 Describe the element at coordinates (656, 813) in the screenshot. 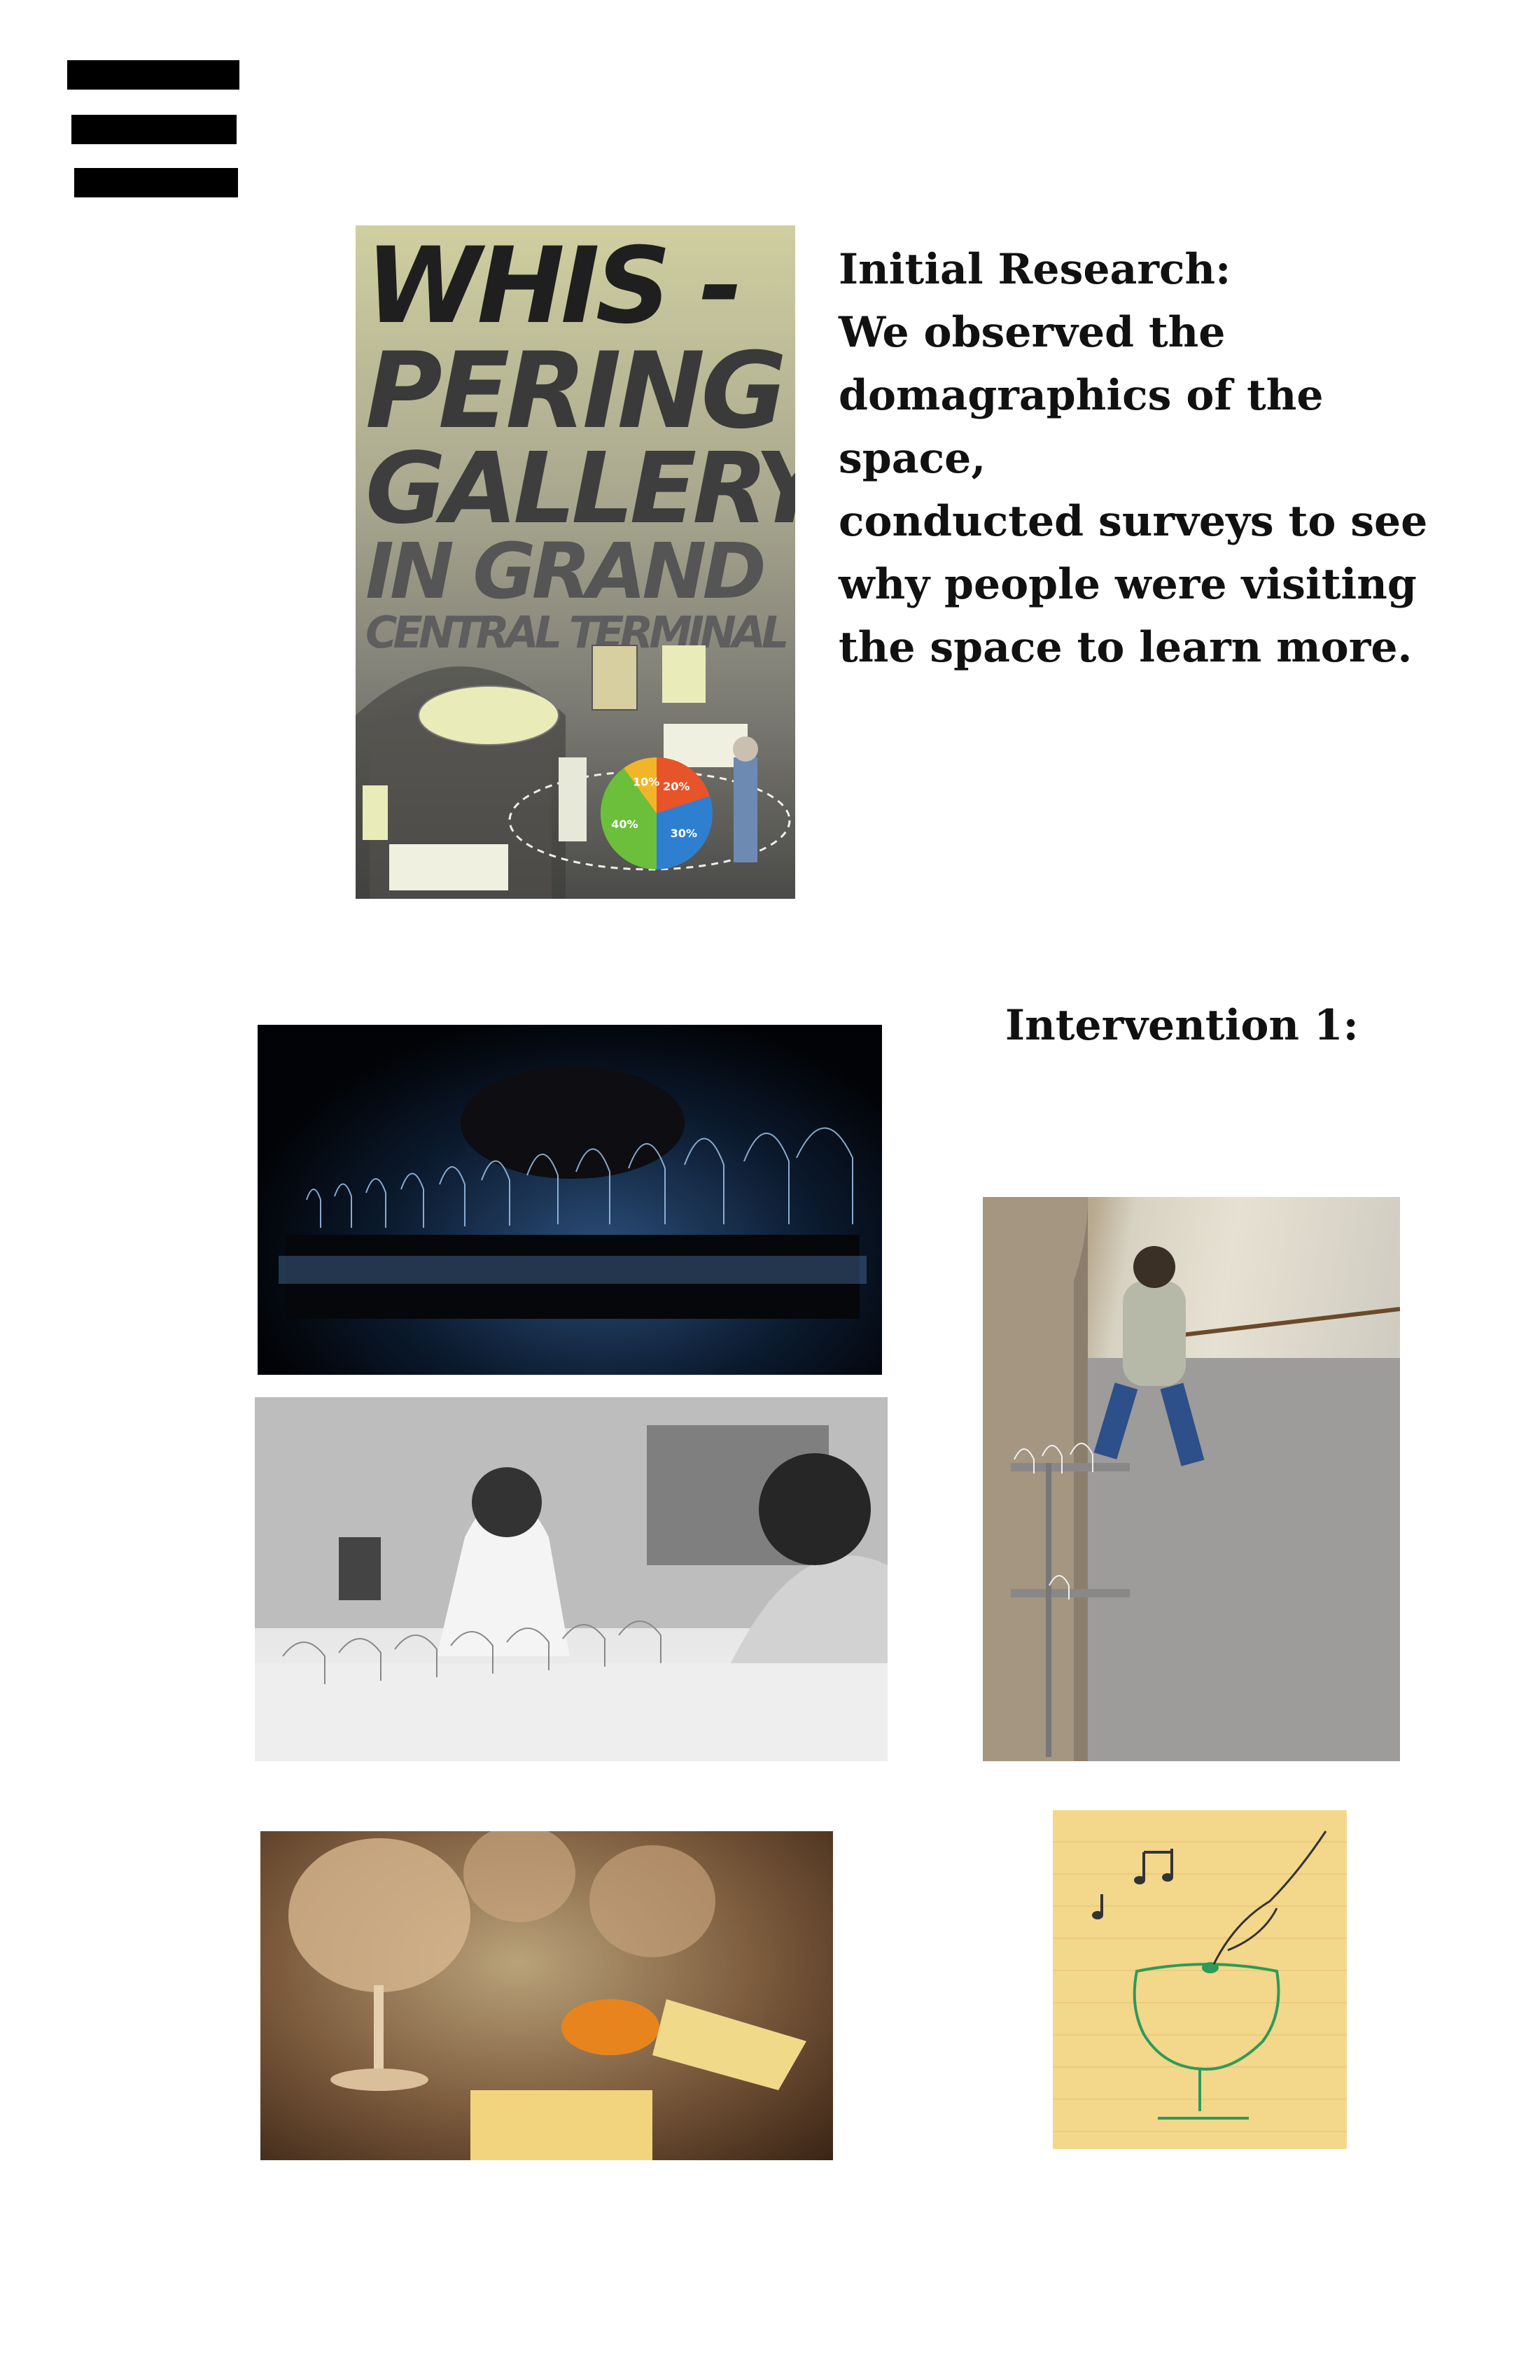

I see `poster-pie-chart: 20% 30% 40% 10%` at that location.